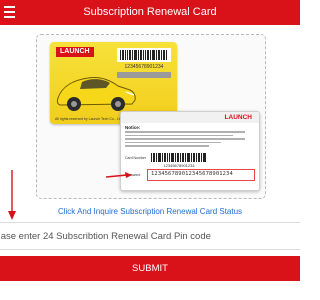 Image resolution: width=320 pixels, height=300 pixels. What do you see at coordinates (75, 52) in the screenshot?
I see `front-card-brand: LAUNCH` at bounding box center [75, 52].